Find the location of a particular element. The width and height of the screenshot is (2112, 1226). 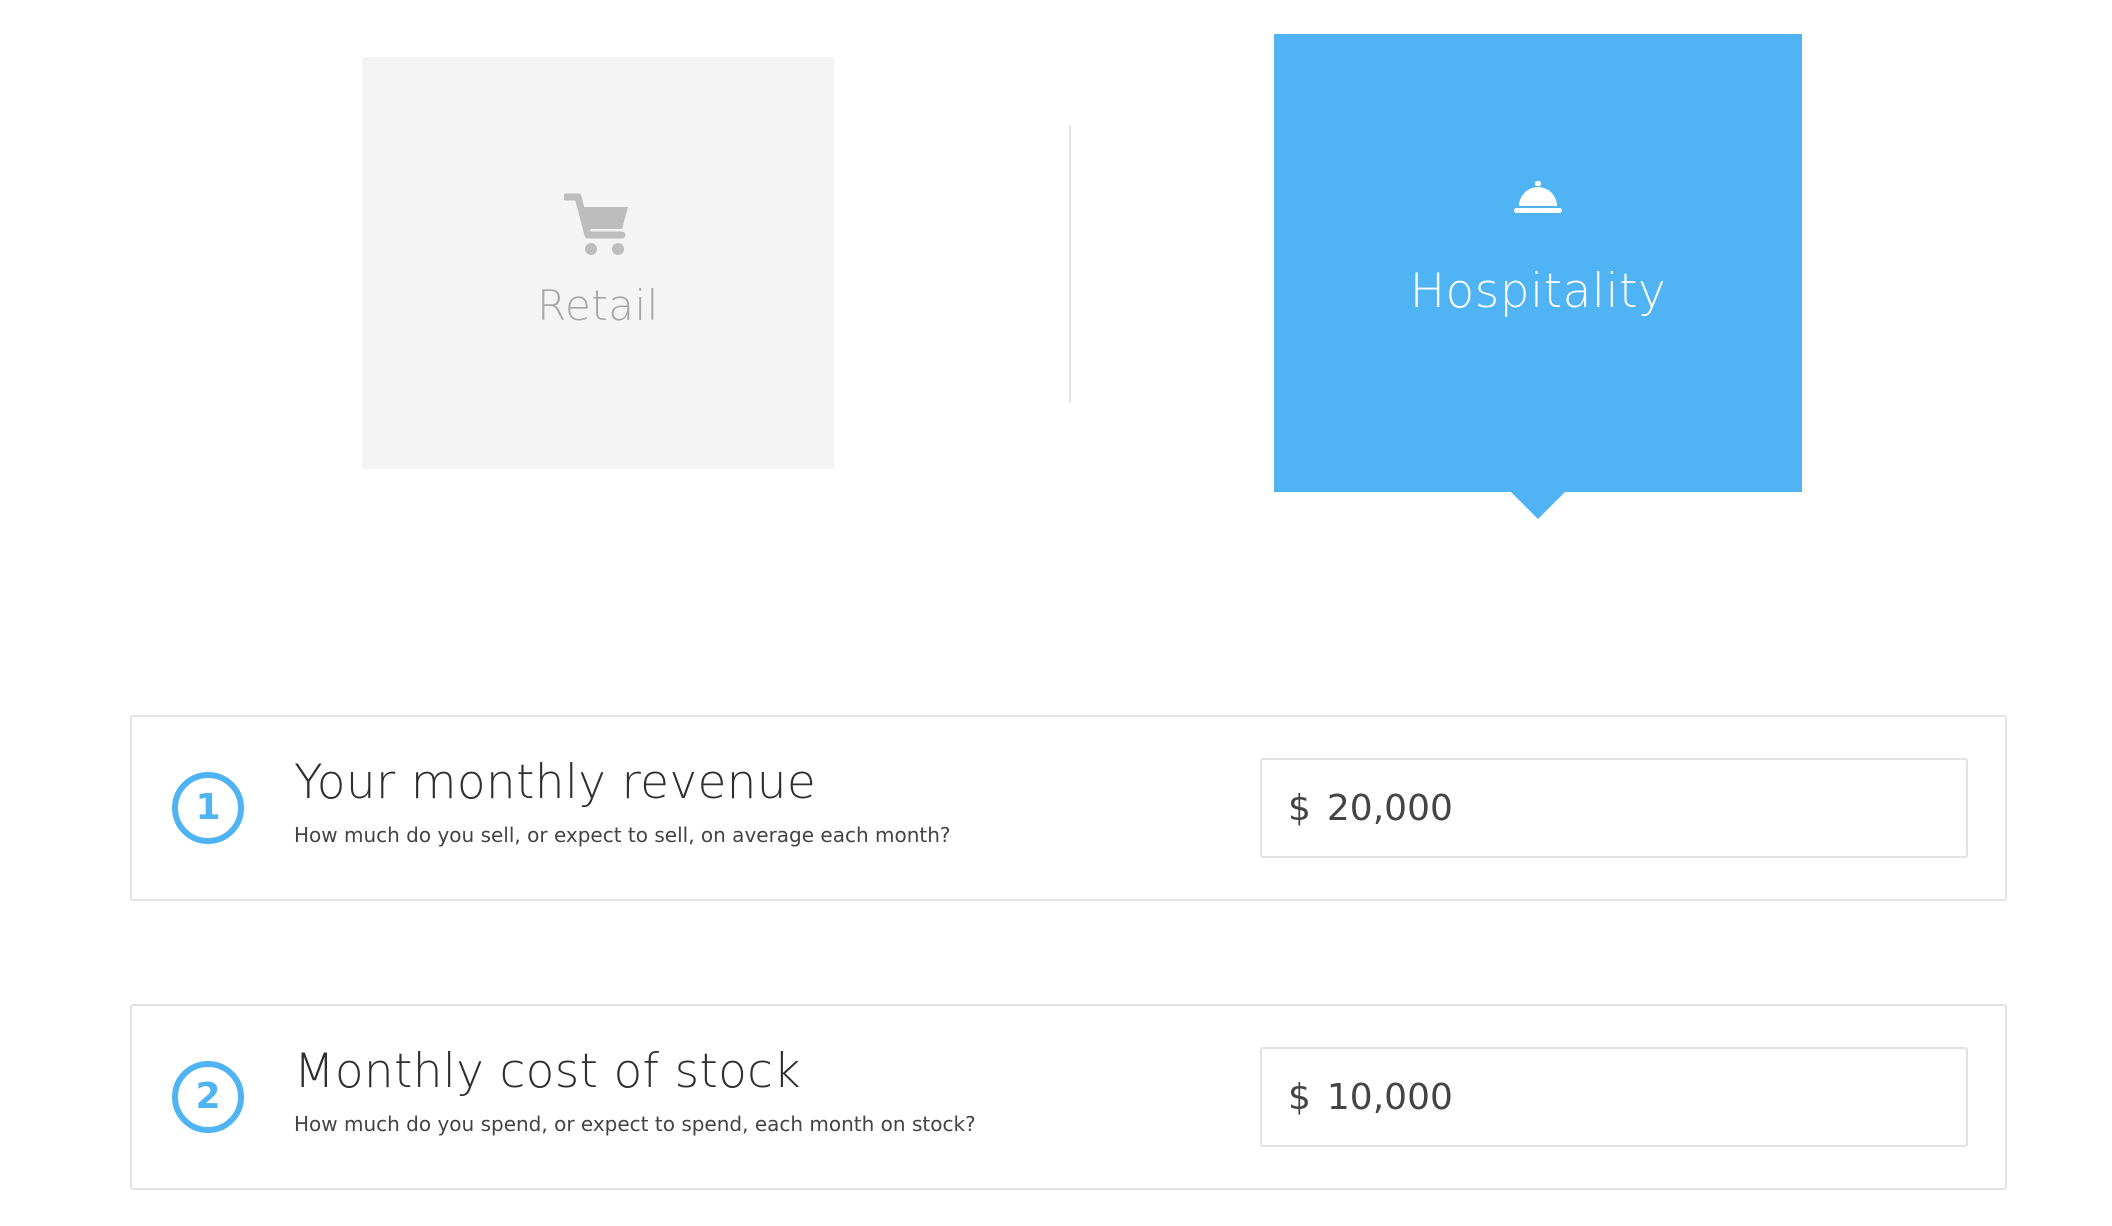

revenue-input is located at coordinates (1626, 808).